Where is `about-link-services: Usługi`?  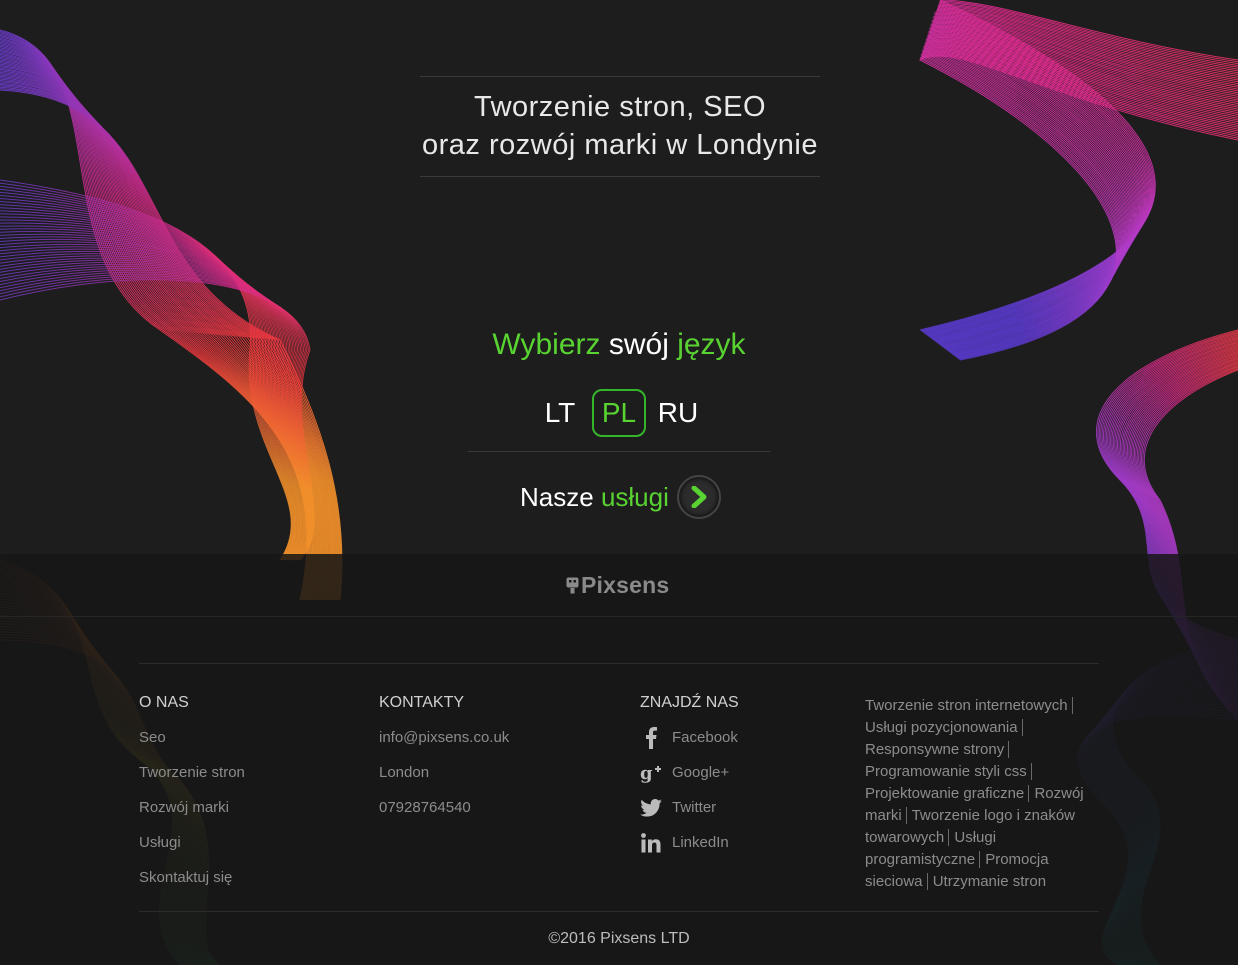
about-link-services: Usługi is located at coordinates (192, 851).